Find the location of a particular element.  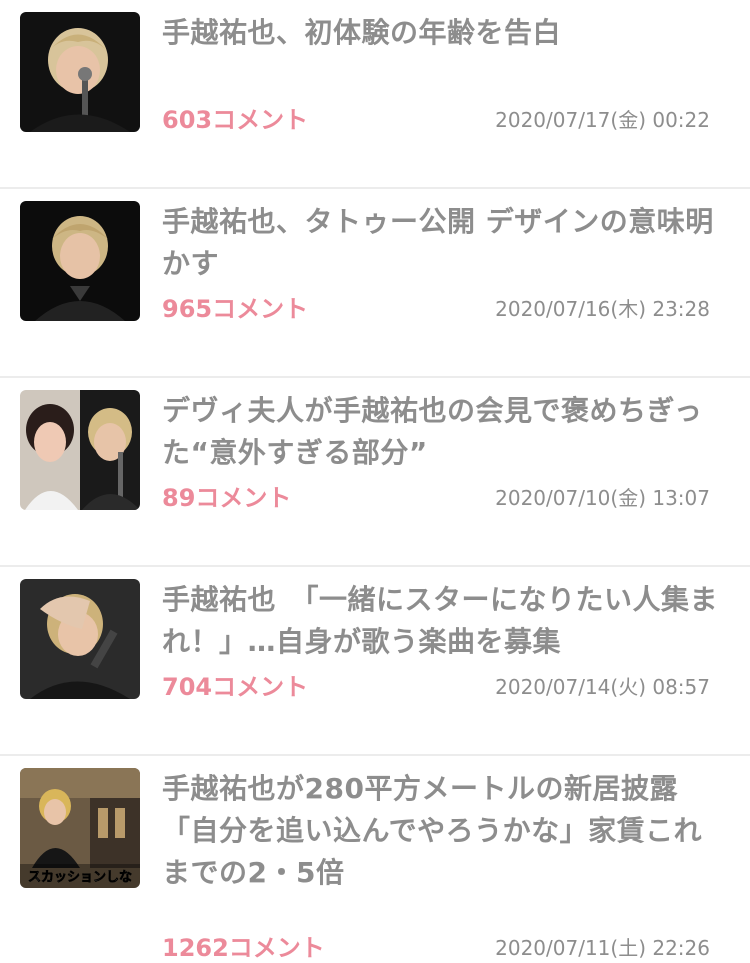

article-date: 2020/07/17(金) 00:22 is located at coordinates (602, 120).